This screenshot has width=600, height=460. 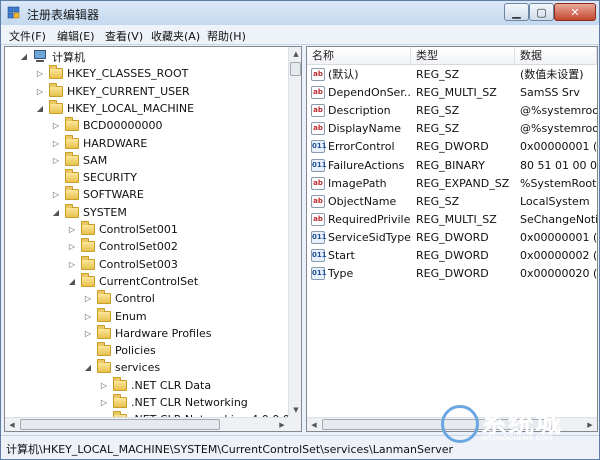 What do you see at coordinates (294, 232) in the screenshot?
I see `tree-vertical-scrollbar: ▲ ▼` at bounding box center [294, 232].